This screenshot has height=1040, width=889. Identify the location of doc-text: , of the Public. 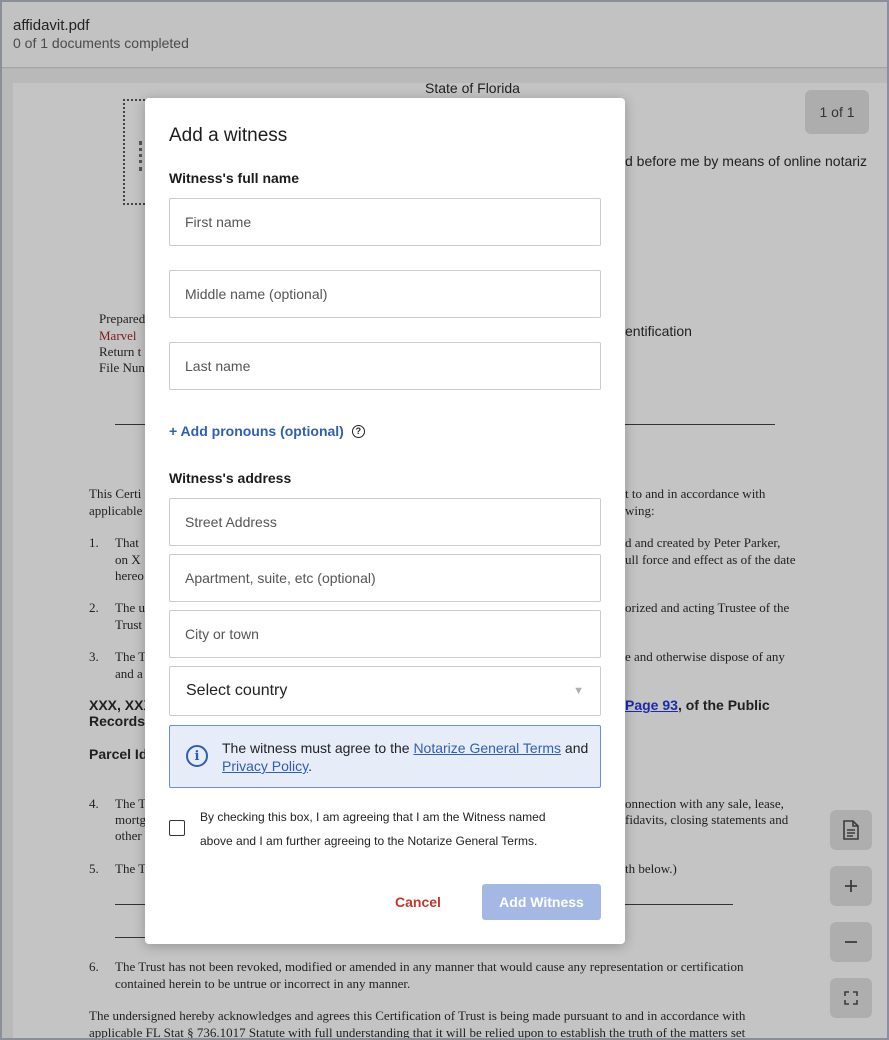
(723, 705).